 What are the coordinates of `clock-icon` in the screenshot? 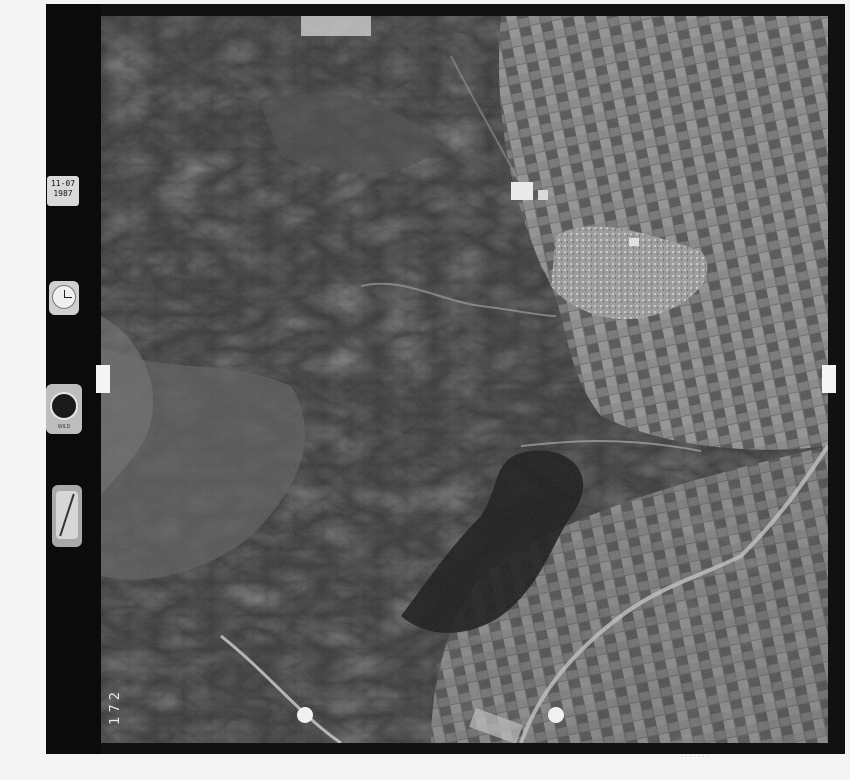 It's located at (64, 298).